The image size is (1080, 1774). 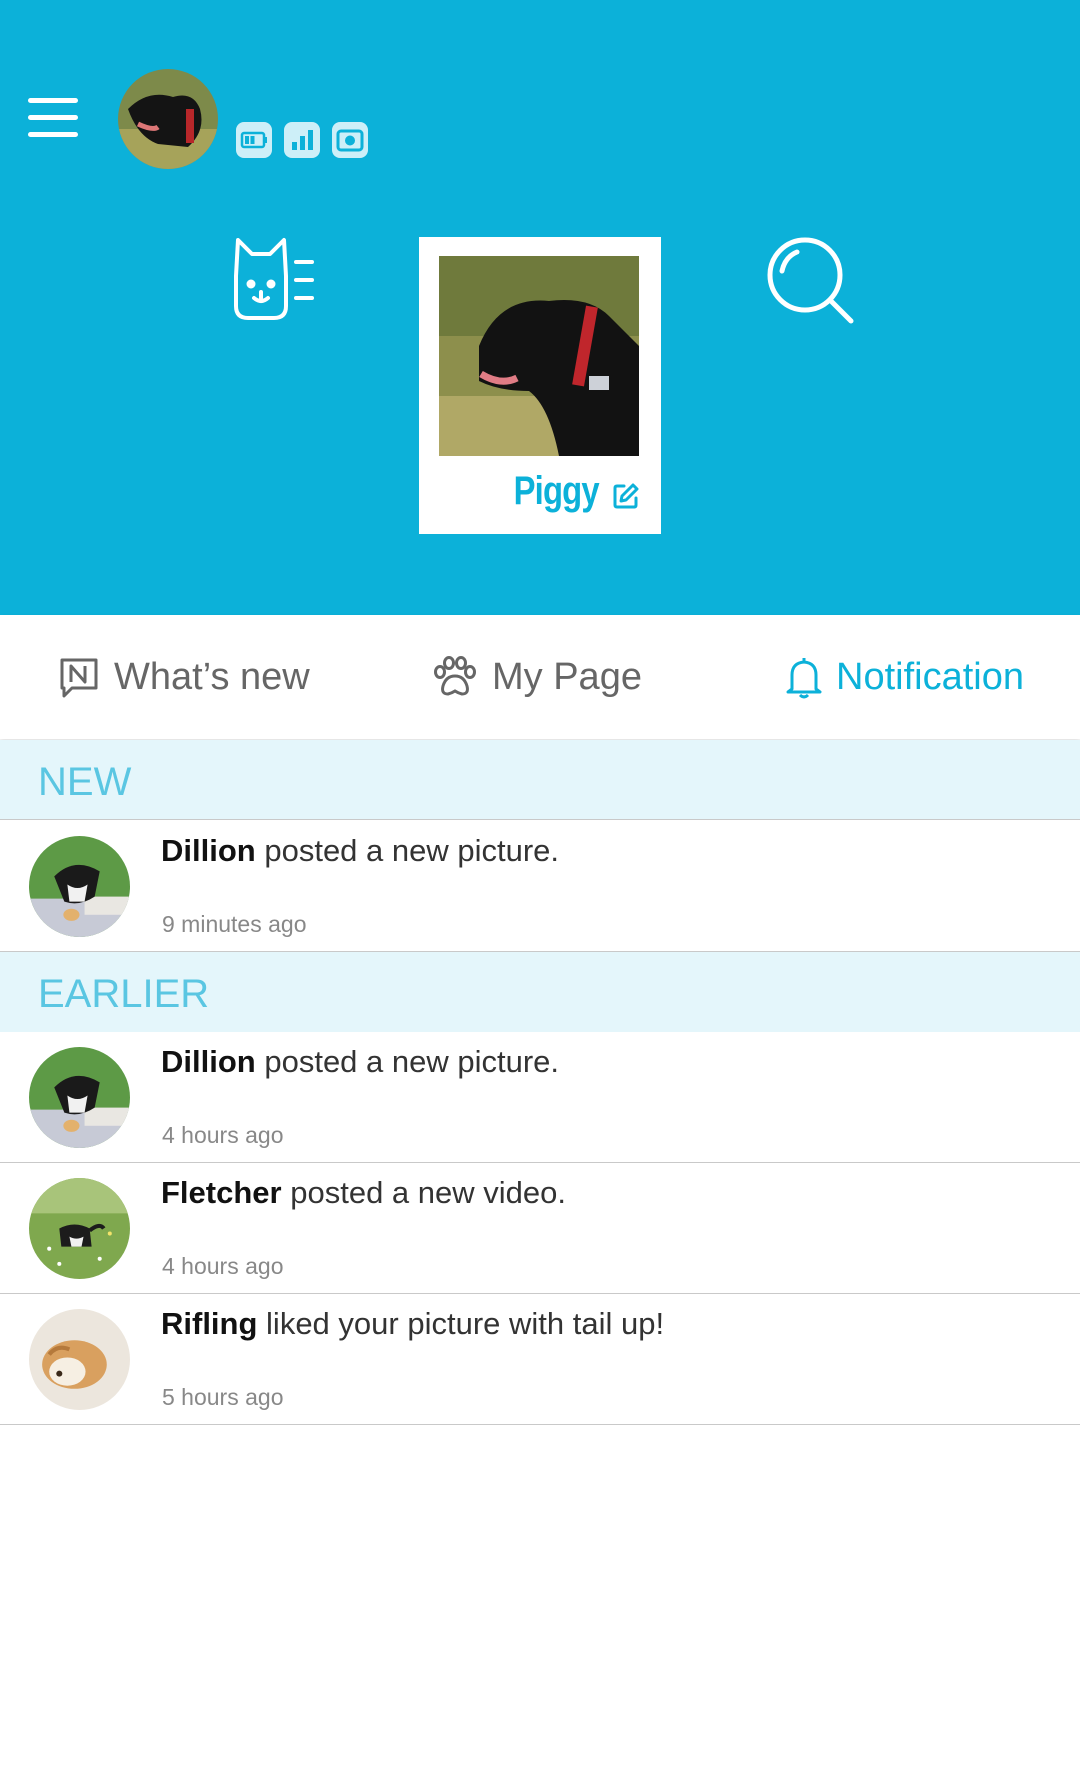 I want to click on tab-label: What’s new, so click(x=212, y=676).